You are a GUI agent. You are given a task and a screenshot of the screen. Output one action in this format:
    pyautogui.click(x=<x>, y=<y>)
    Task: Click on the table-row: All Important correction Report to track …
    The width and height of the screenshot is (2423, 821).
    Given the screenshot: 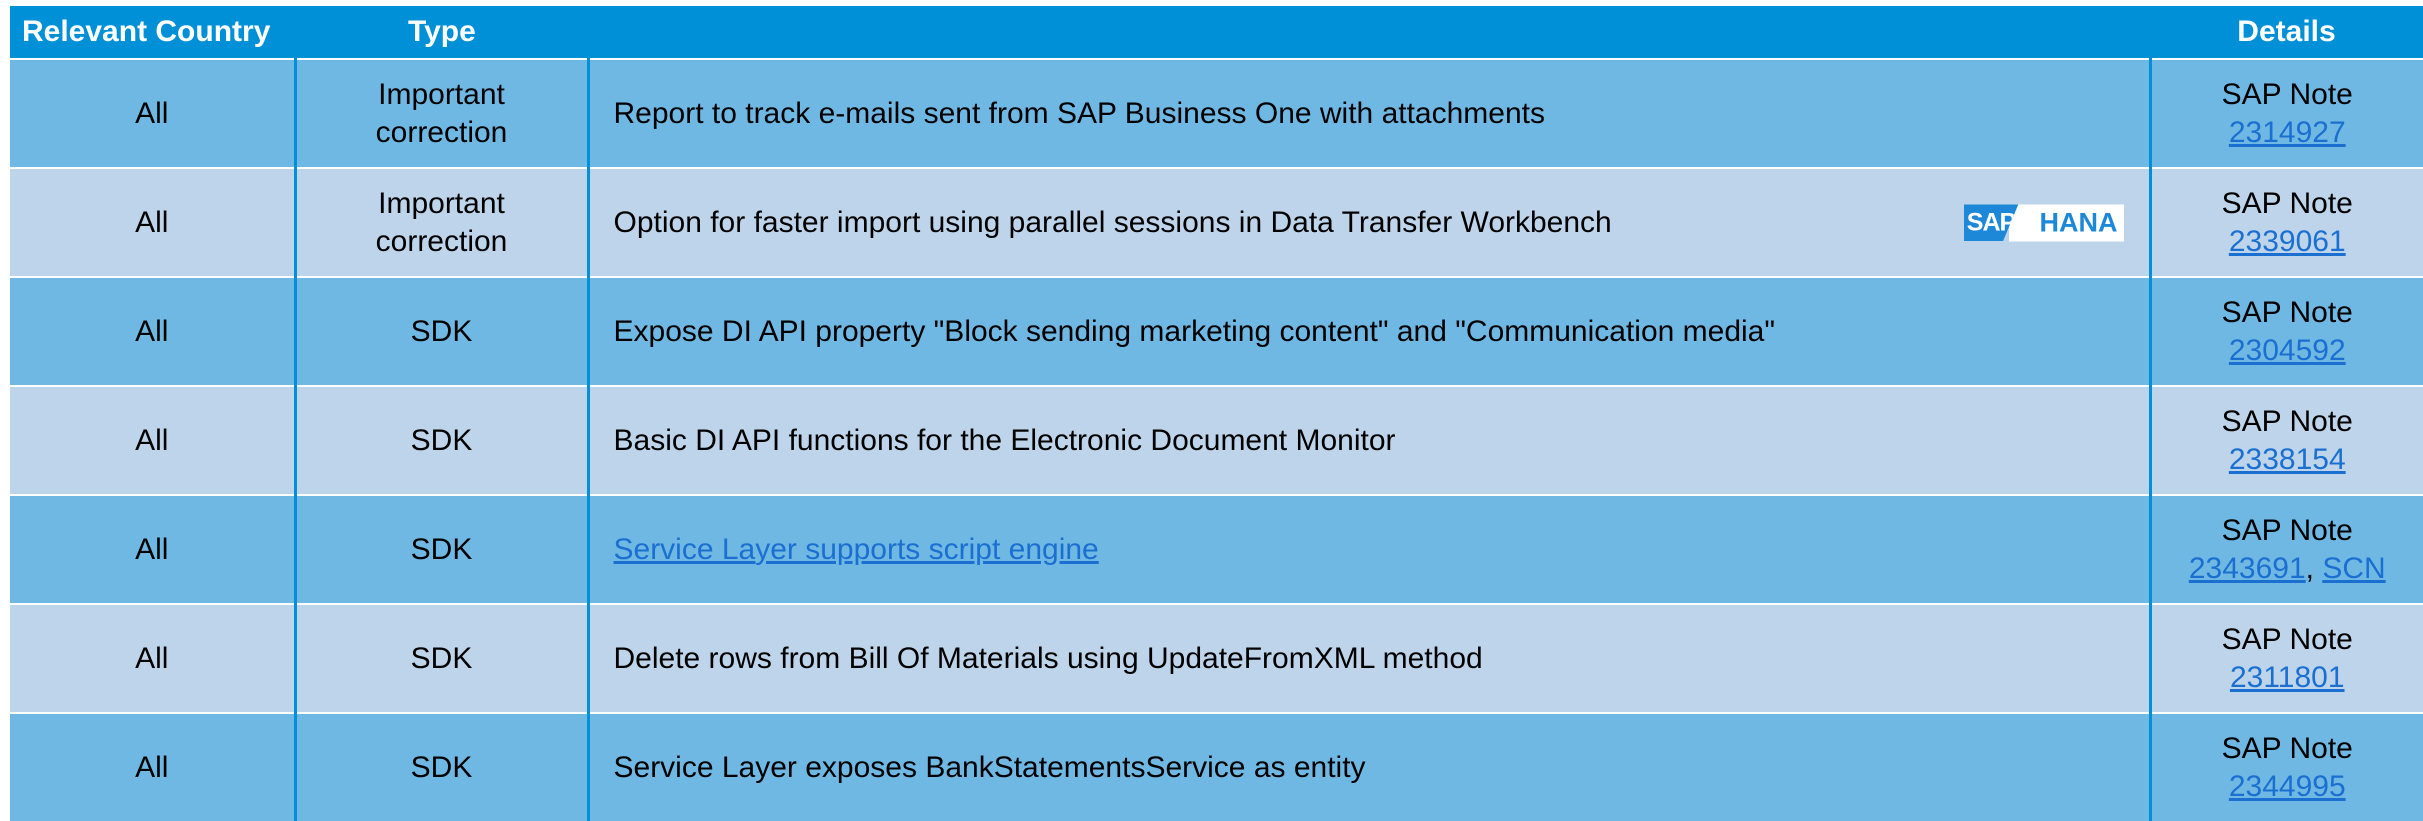 What is the action you would take?
    pyautogui.click(x=1216, y=113)
    